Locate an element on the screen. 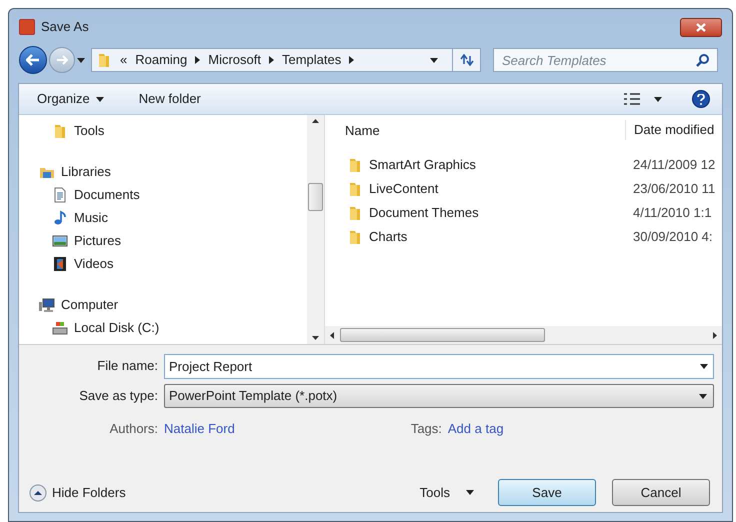 Image resolution: width=736 pixels, height=522 pixels. view-options-button is located at coordinates (643, 99).